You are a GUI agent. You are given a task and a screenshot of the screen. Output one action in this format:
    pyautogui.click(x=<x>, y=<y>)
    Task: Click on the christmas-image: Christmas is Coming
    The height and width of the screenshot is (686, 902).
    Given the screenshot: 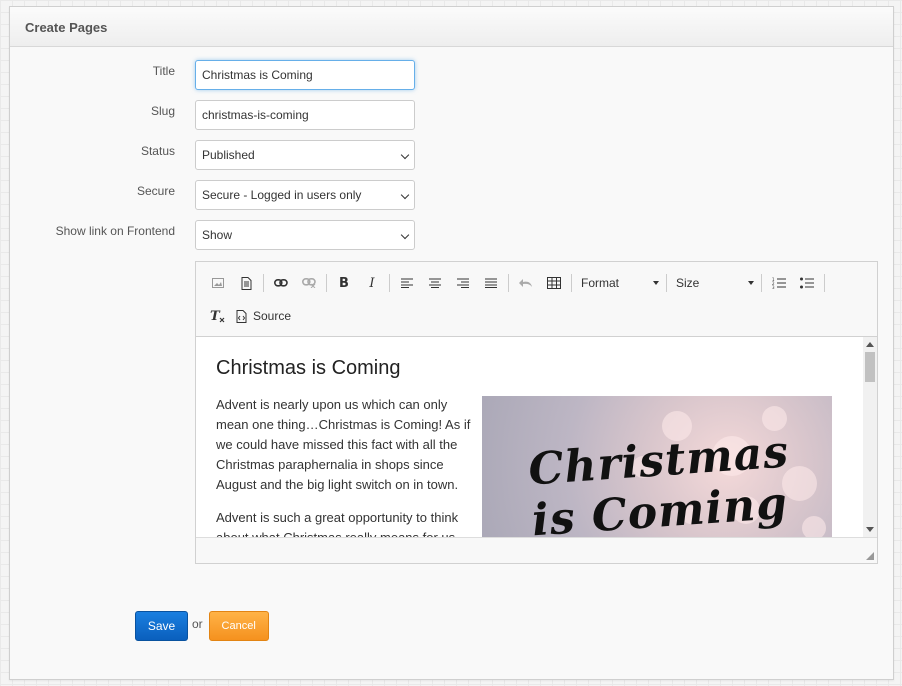 What is the action you would take?
    pyautogui.click(x=657, y=466)
    